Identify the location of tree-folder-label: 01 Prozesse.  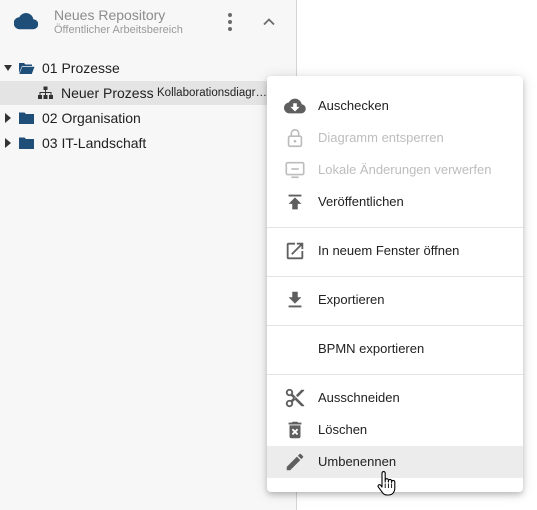
(81, 68).